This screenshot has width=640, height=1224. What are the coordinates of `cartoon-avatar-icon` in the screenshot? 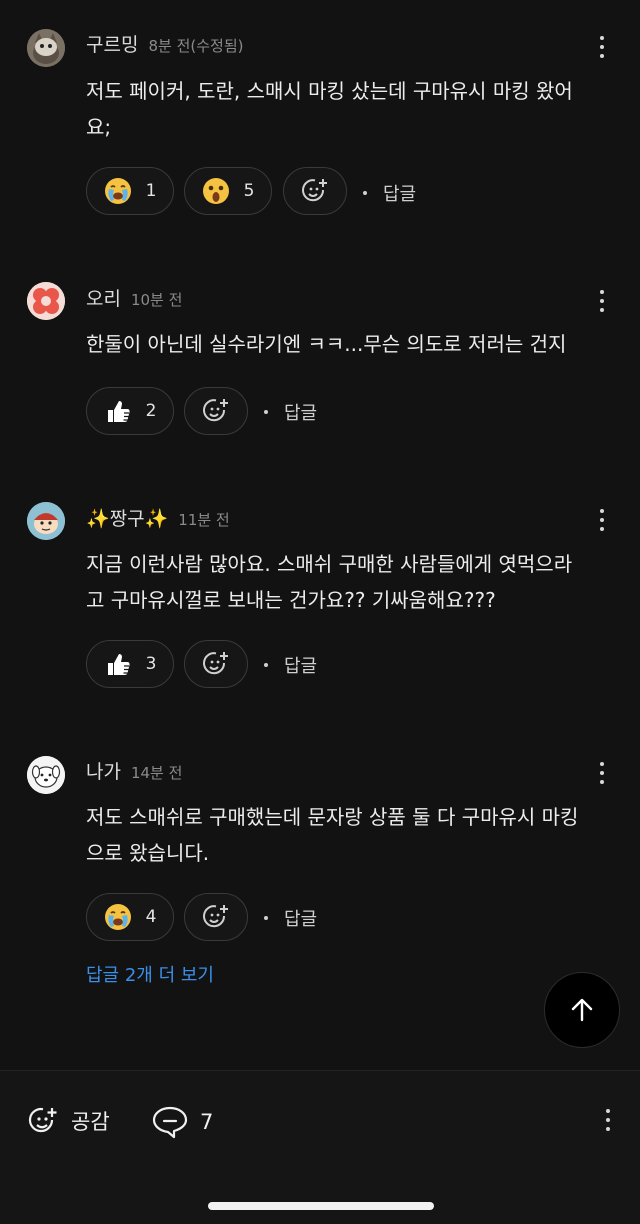 It's located at (46, 521).